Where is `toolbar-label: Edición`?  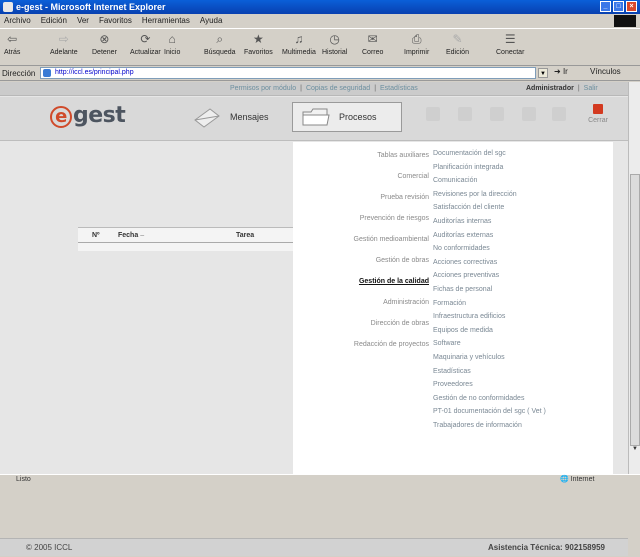
toolbar-label: Edición is located at coordinates (457, 52).